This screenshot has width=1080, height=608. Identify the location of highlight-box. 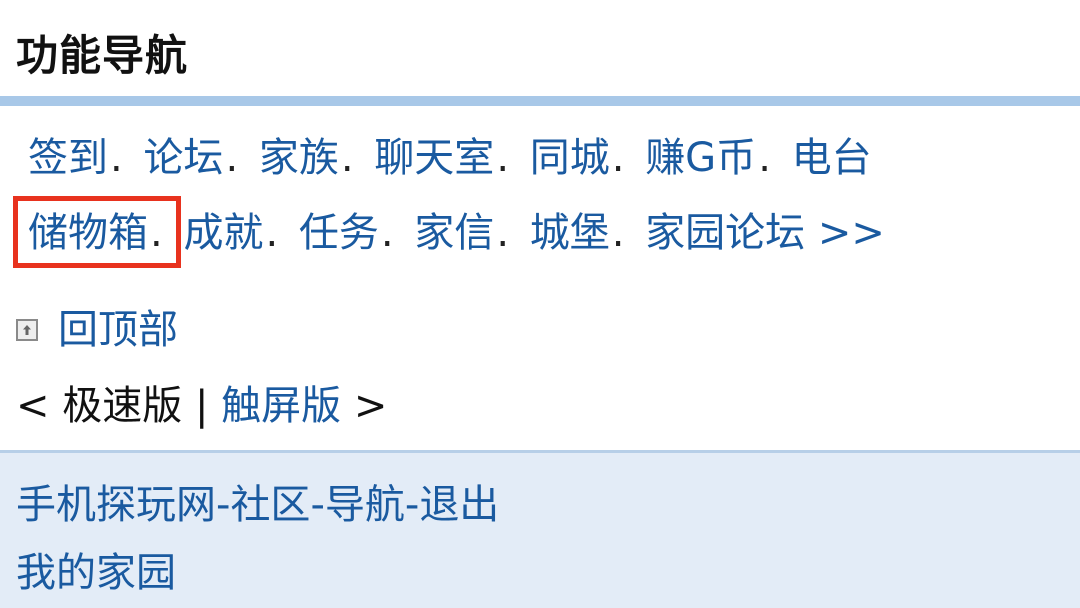
(97, 232).